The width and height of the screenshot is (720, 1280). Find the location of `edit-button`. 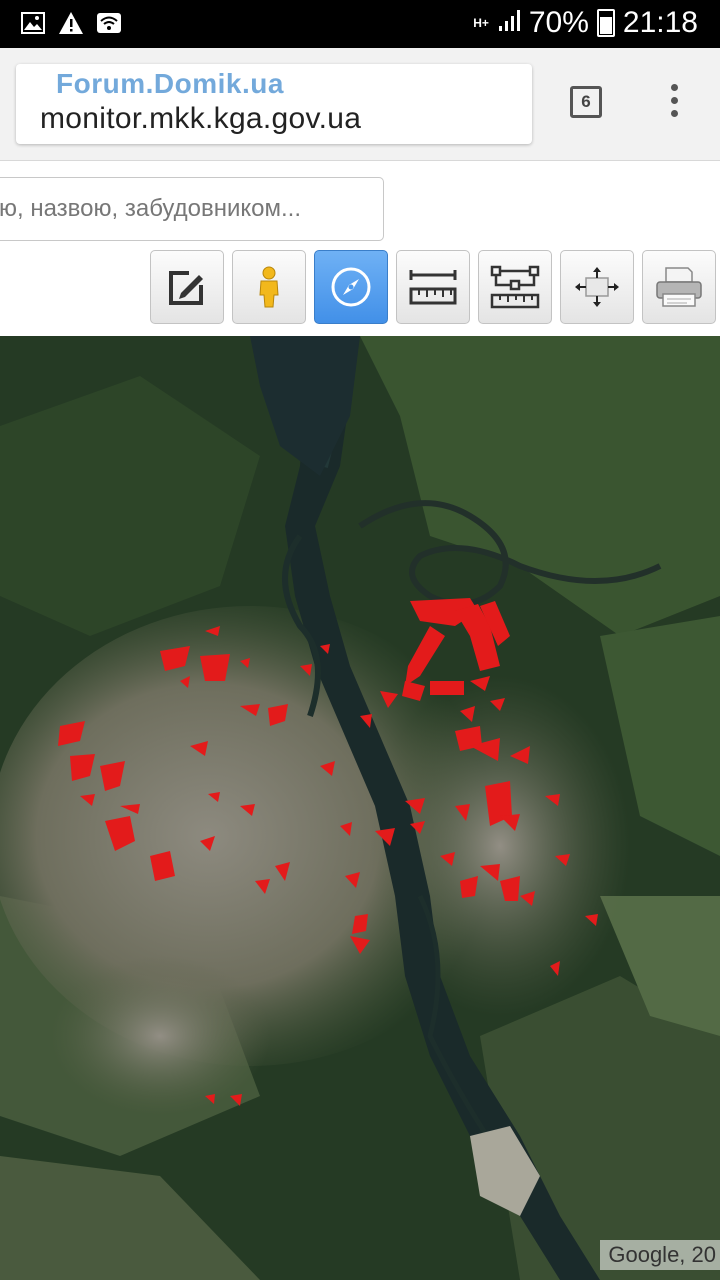

edit-button is located at coordinates (187, 287).